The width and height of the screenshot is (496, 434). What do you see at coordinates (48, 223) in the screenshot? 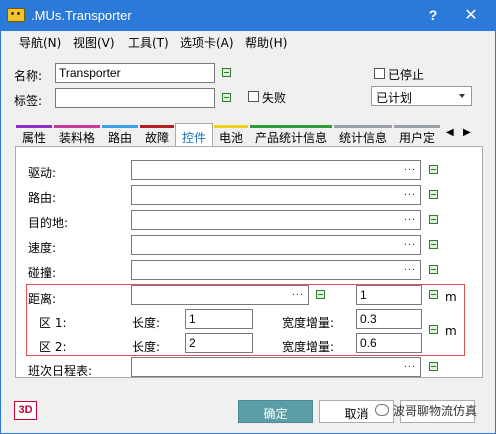
I see `destination-label: 目的地:` at bounding box center [48, 223].